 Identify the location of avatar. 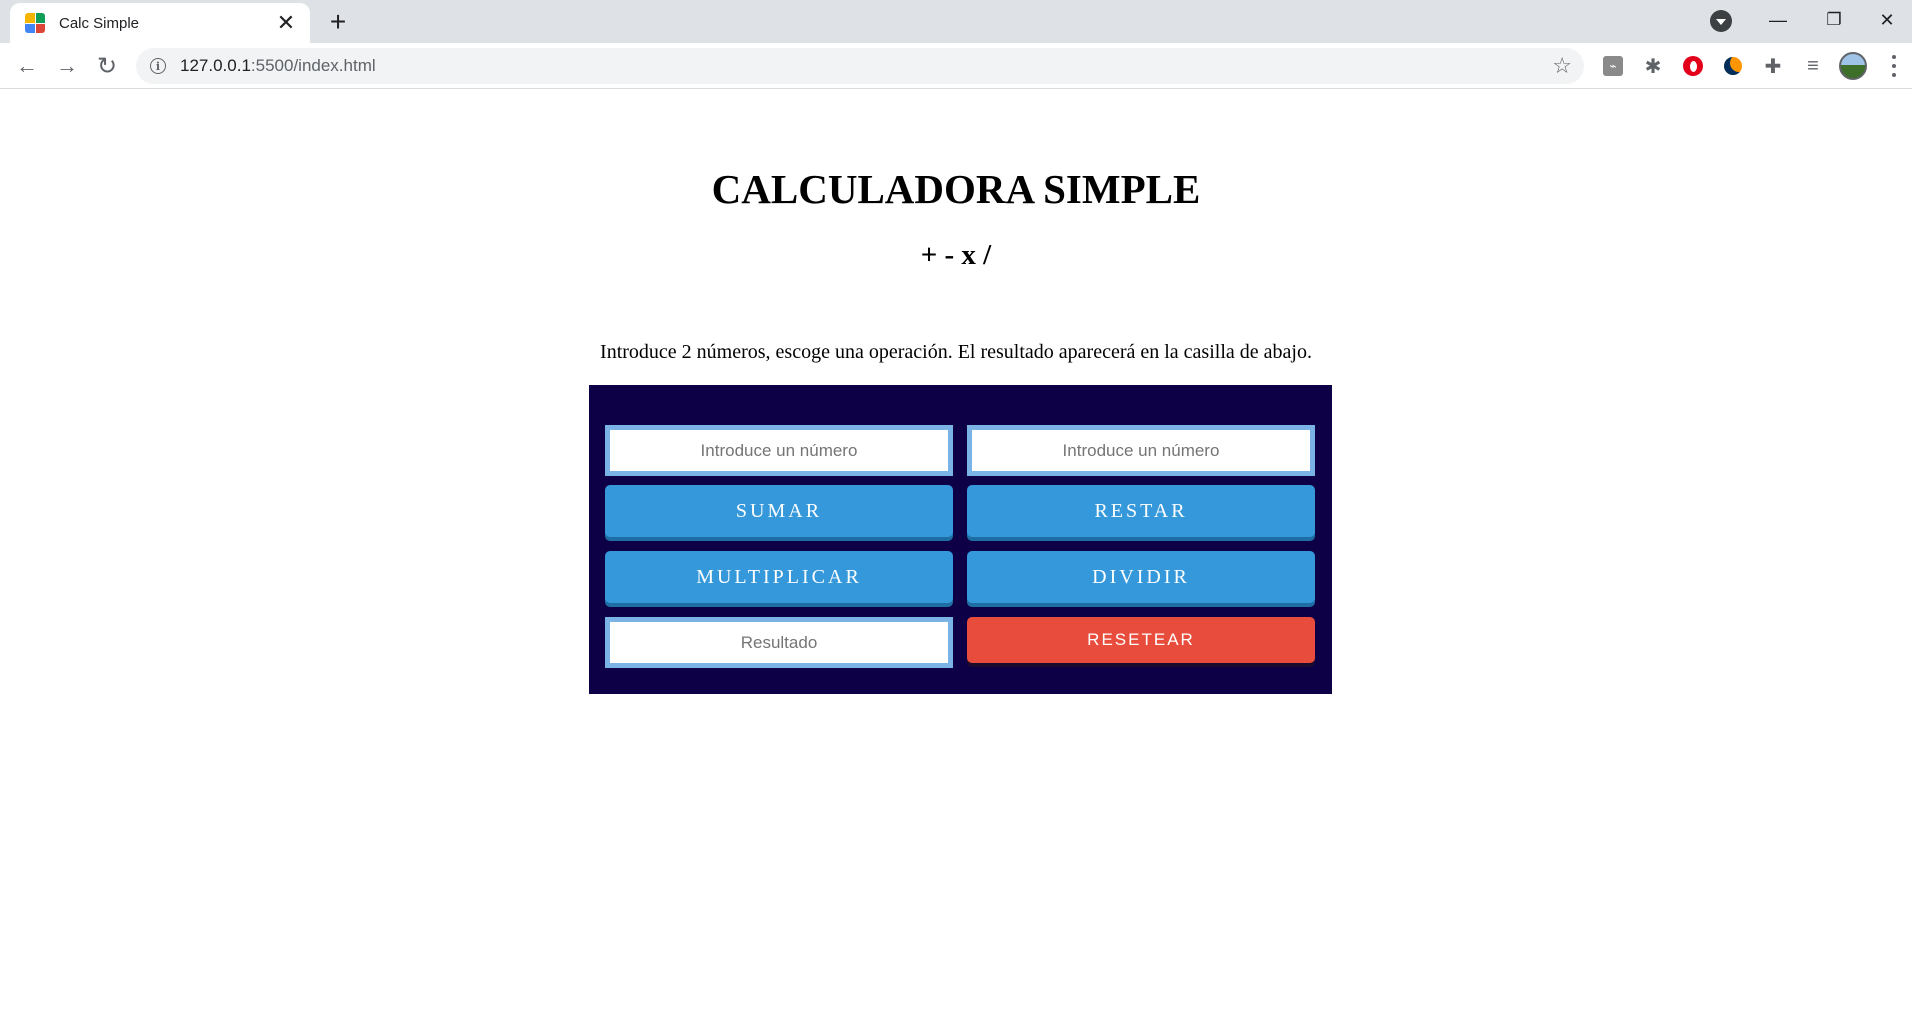
(1853, 66).